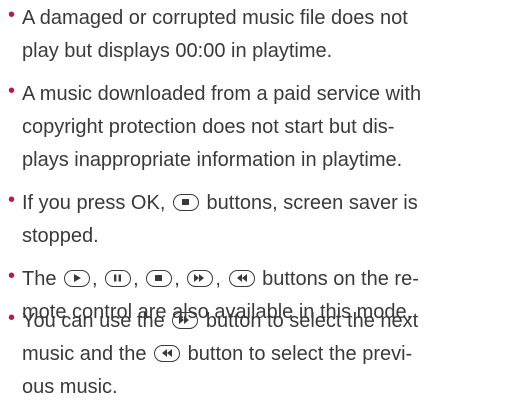 This screenshot has width=511, height=411. I want to click on play-button-icon, so click(77, 278).